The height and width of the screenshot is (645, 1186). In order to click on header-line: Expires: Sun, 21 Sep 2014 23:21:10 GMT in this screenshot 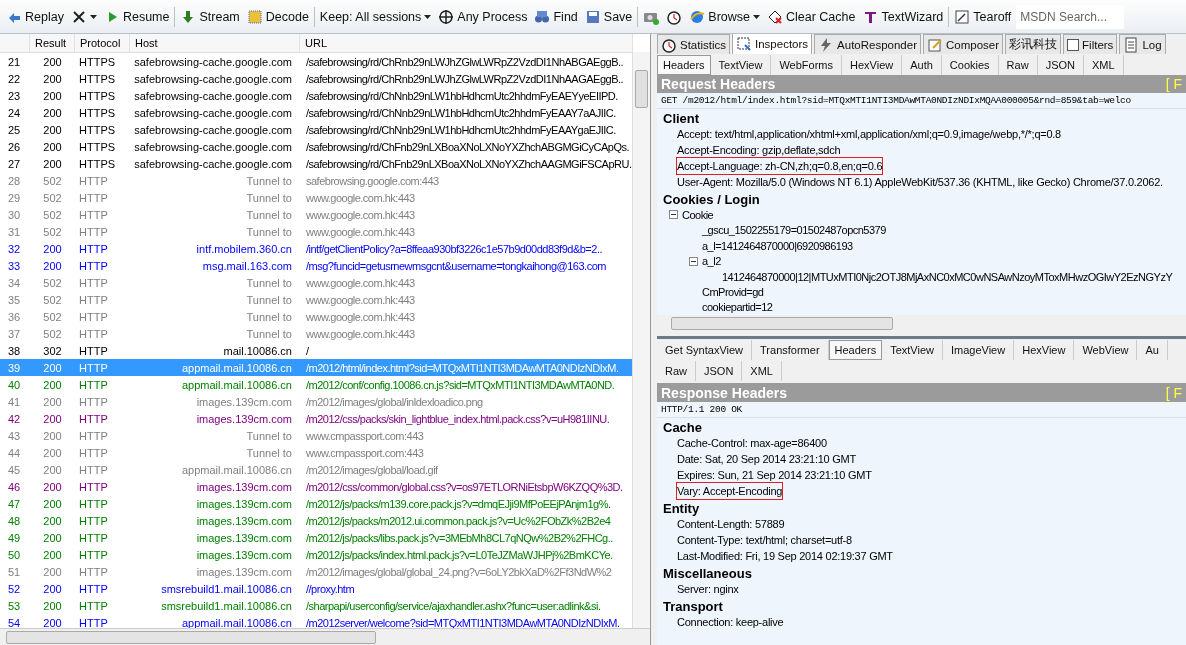, I will do `click(774, 475)`.